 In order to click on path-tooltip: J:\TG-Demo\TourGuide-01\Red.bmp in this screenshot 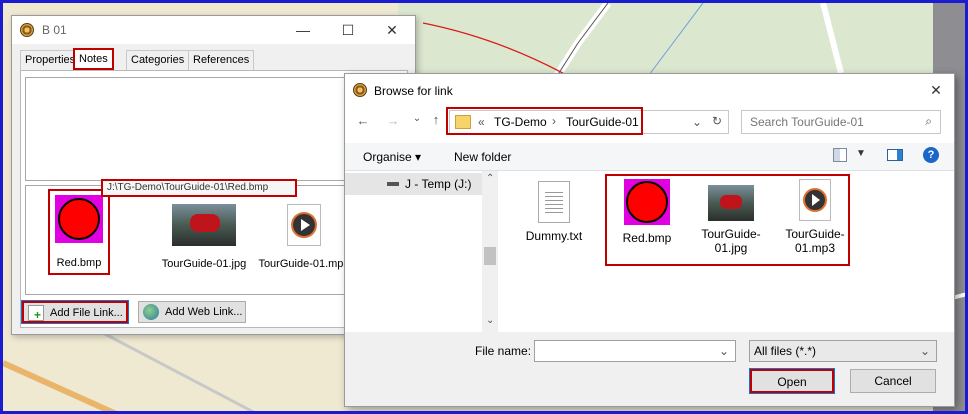, I will do `click(199, 188)`.